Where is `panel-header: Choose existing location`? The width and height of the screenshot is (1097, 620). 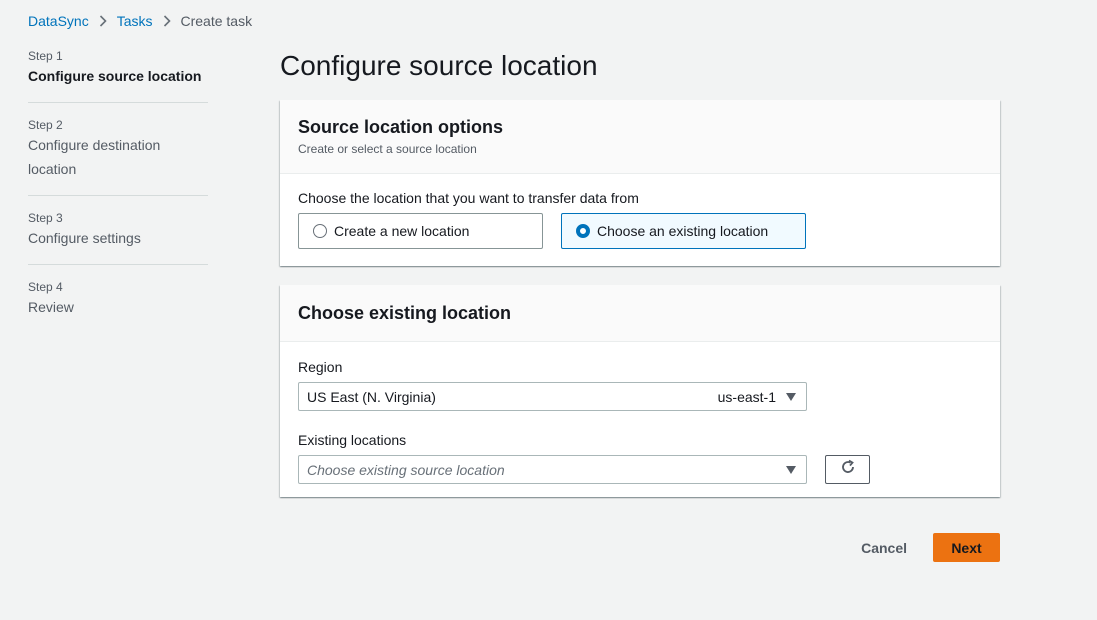
panel-header: Choose existing location is located at coordinates (640, 313).